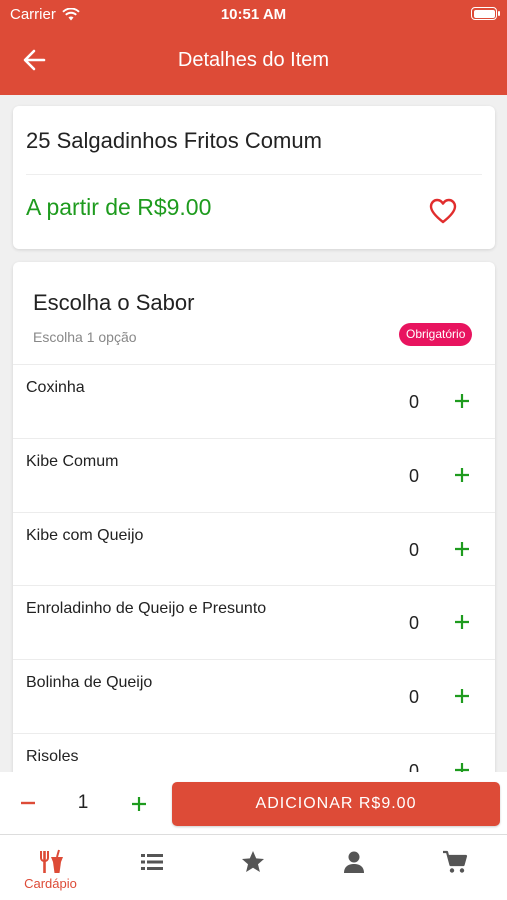  I want to click on option-row: Kibe com Queijo 0, so click(254, 548).